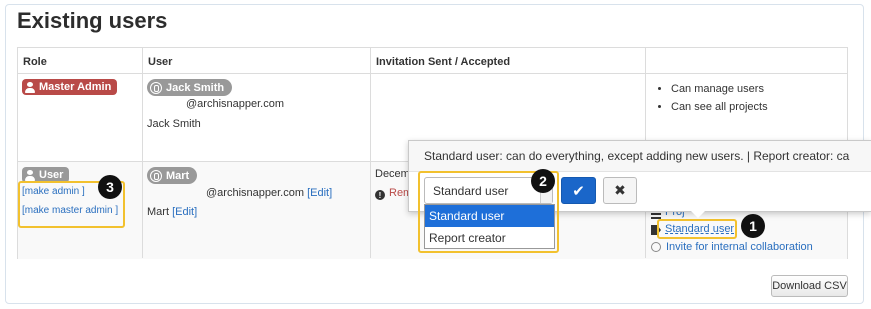 The width and height of the screenshot is (871, 309). I want to click on role-option-report-creator: Report creator, so click(489, 238).